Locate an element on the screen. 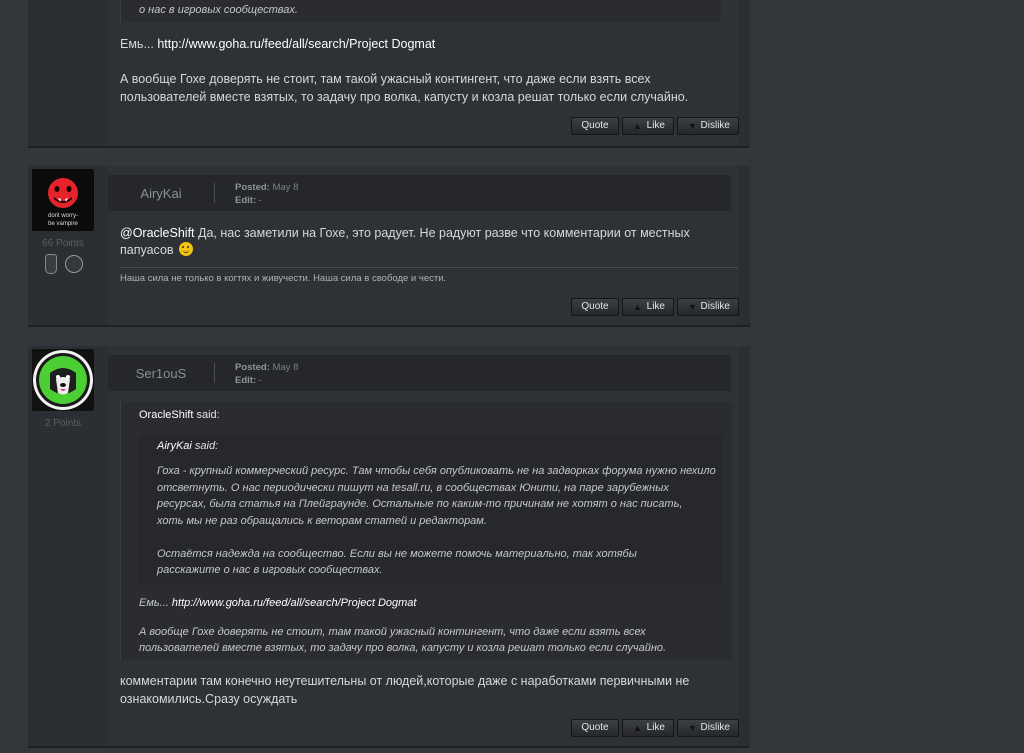 The width and height of the screenshot is (1024, 753). quote-author-link: AiryKai is located at coordinates (174, 446).